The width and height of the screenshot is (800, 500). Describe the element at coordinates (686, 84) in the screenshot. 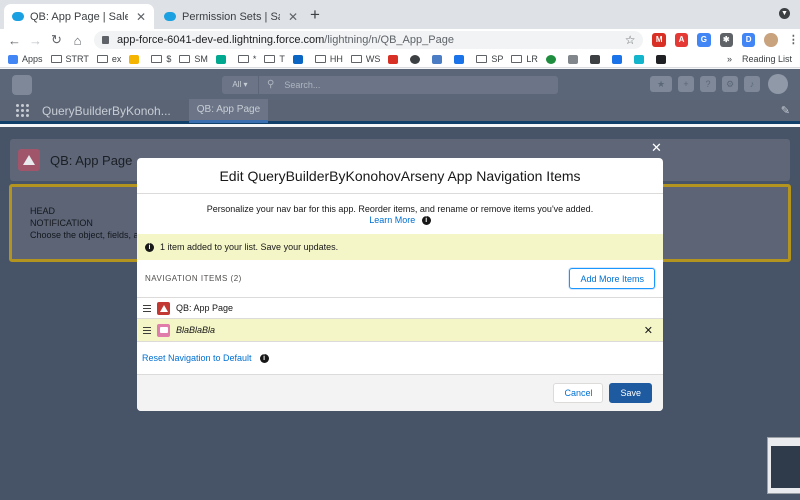

I see `global-actions-plus-icon: +` at that location.